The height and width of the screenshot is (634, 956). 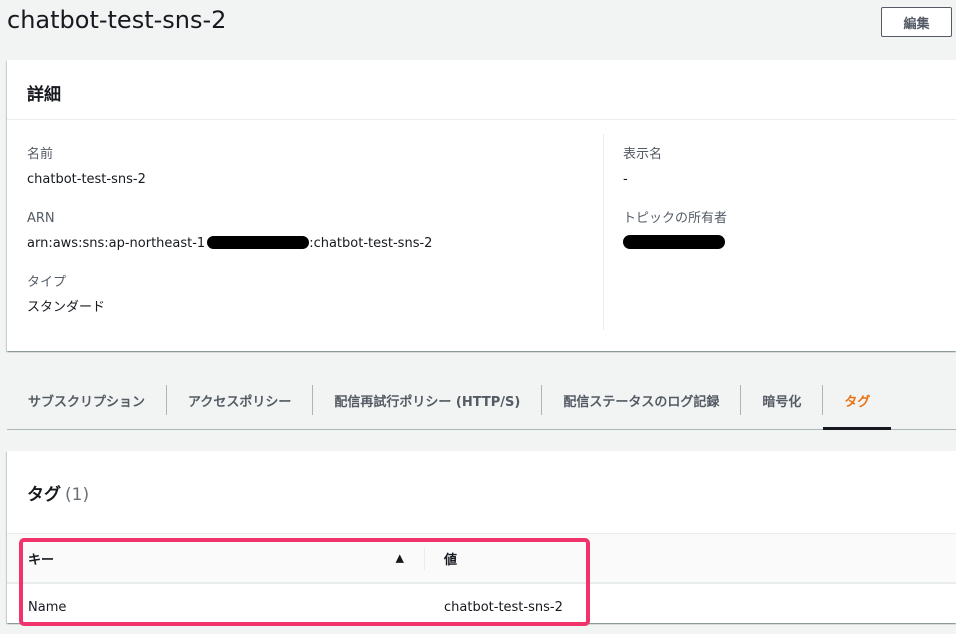 What do you see at coordinates (451, 560) in the screenshot?
I see `column-header-value-label: 値` at bounding box center [451, 560].